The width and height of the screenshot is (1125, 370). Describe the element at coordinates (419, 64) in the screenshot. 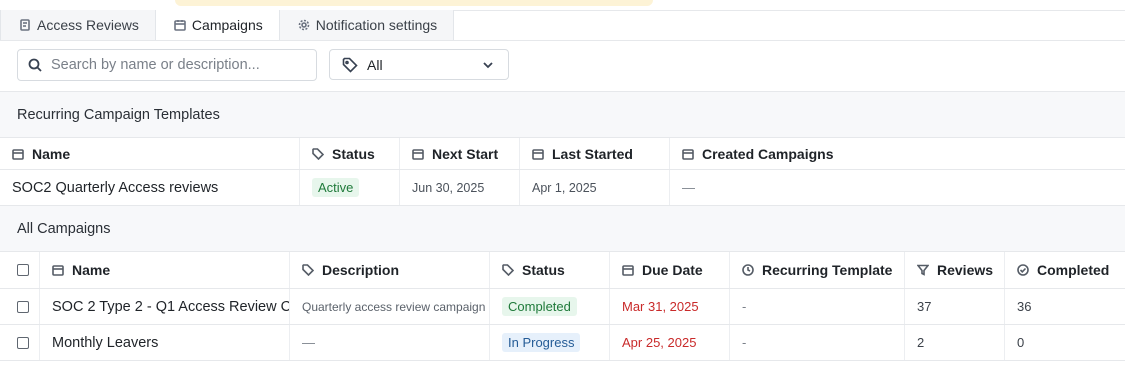

I see `tag-filter-dropdown: All` at that location.